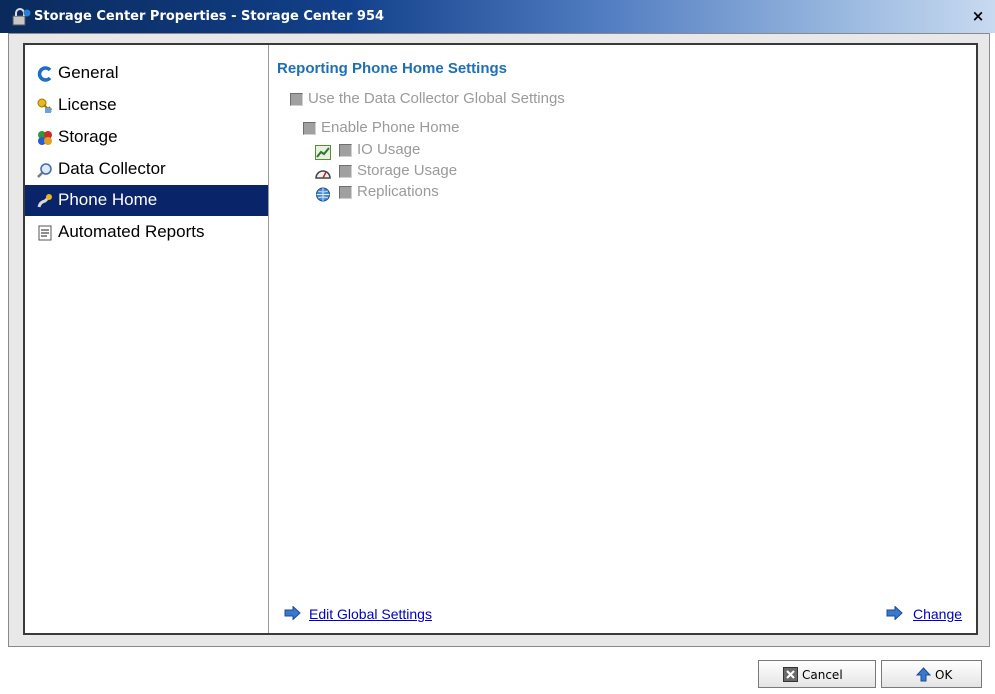 This screenshot has height=694, width=995. What do you see at coordinates (131, 231) in the screenshot?
I see `sidebar-item-label: Automated Reports` at bounding box center [131, 231].